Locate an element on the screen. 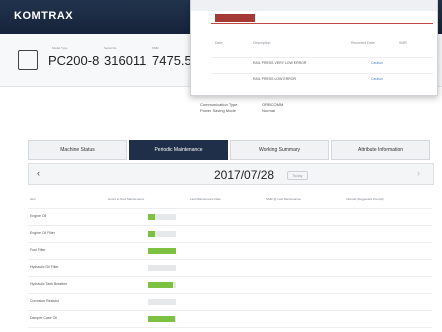  serial-no-value: 316011 is located at coordinates (125, 60).